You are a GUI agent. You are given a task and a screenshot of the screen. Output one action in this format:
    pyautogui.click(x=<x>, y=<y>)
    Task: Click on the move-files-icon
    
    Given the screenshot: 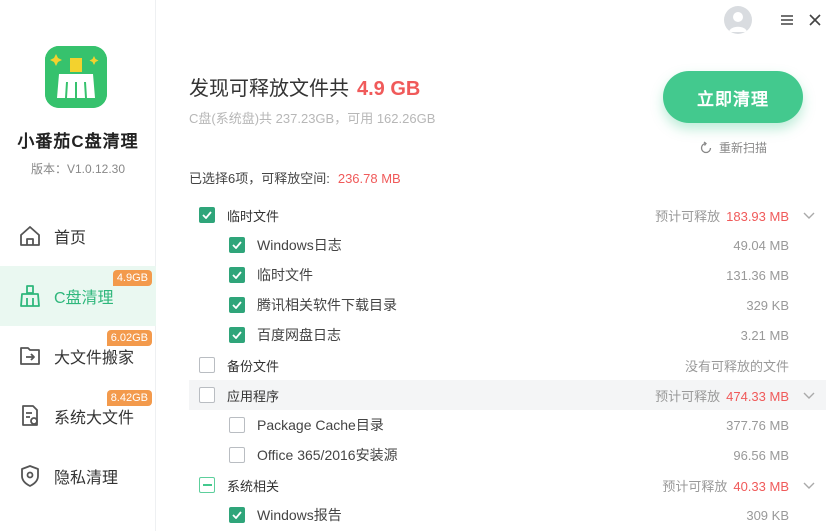 What is the action you would take?
    pyautogui.click(x=30, y=356)
    